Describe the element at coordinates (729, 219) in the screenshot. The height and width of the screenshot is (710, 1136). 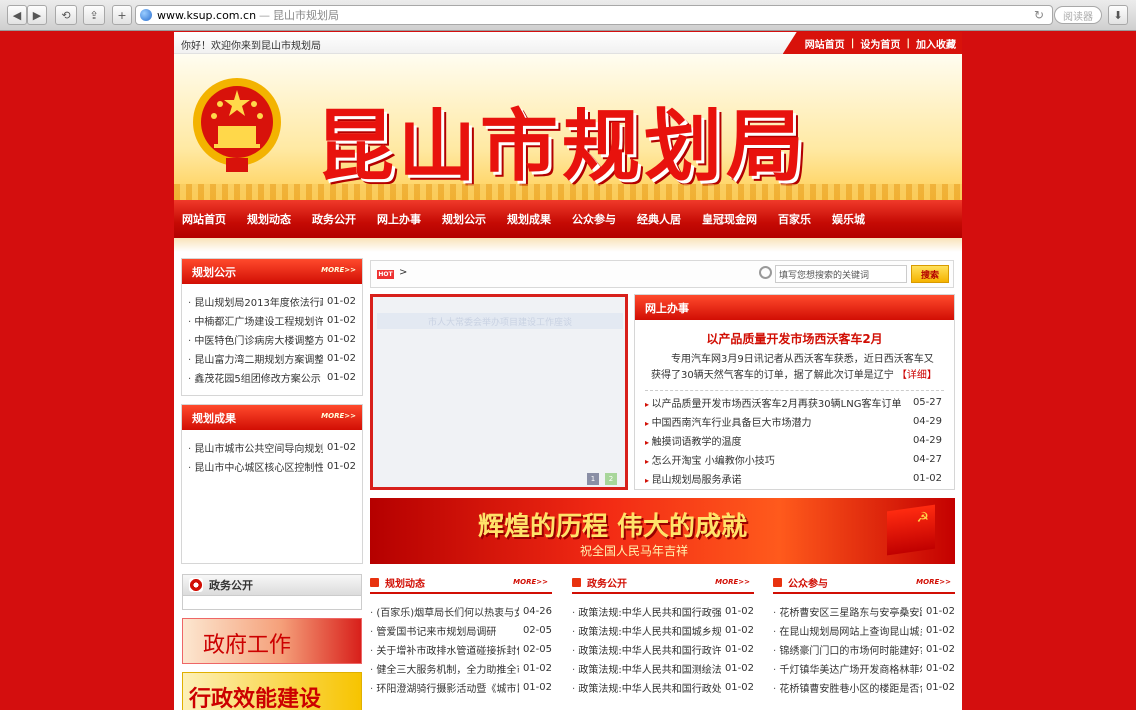
I see `nav-item-casino: 皇冠现金网` at that location.